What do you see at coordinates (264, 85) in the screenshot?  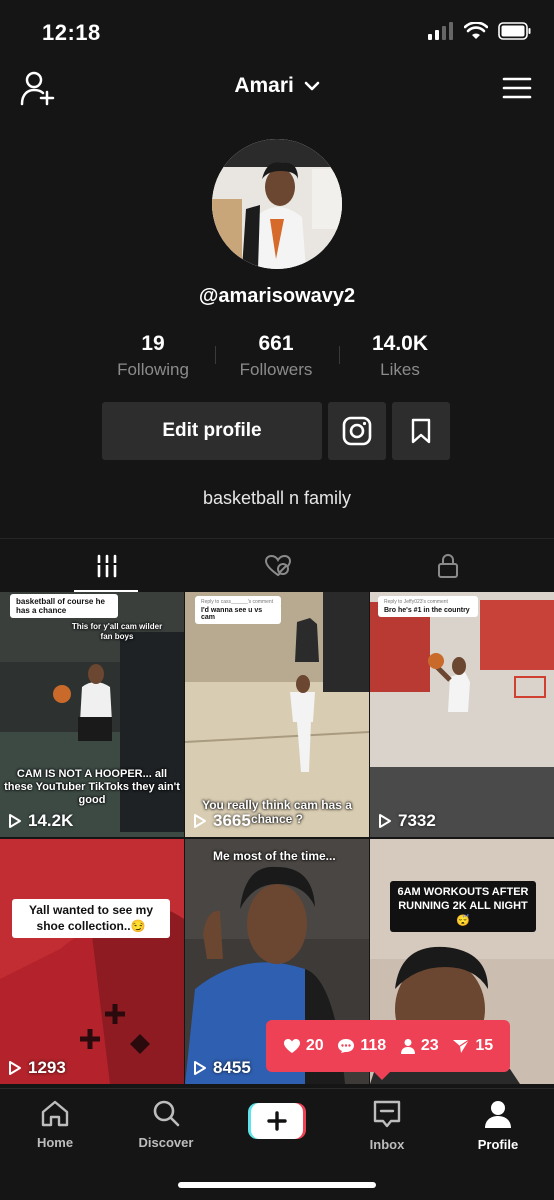 I see `account-name: Amari` at bounding box center [264, 85].